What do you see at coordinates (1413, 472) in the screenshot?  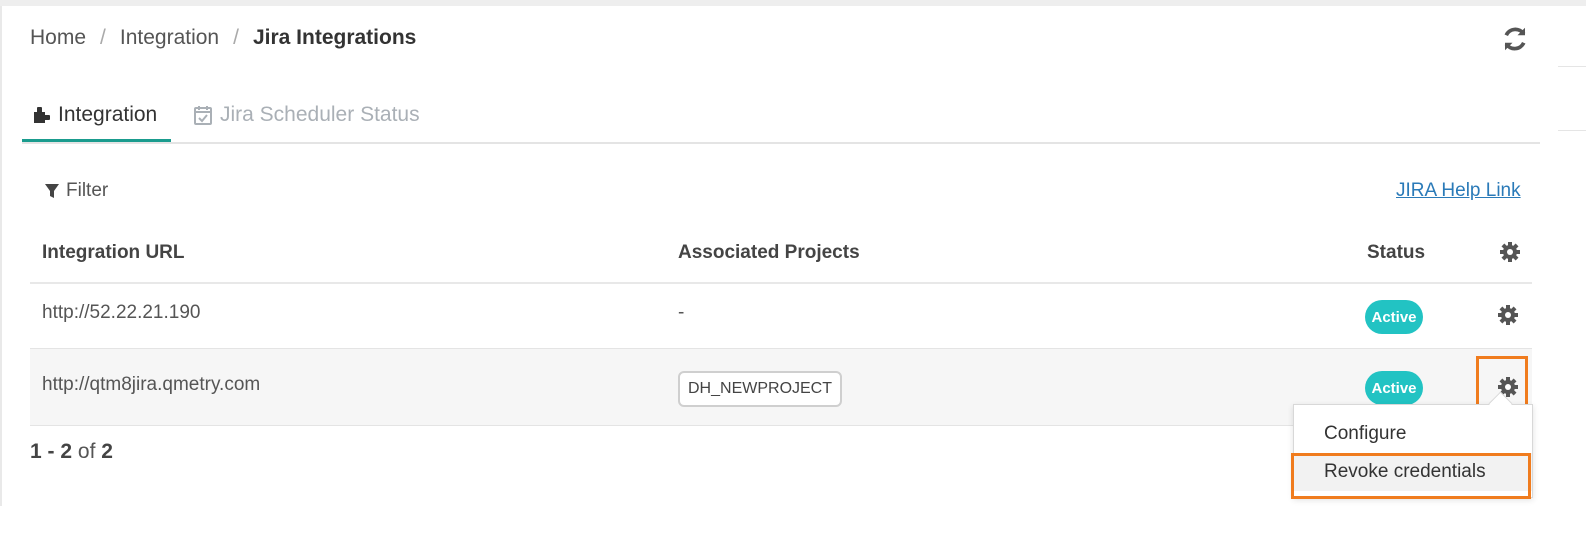 I see `revoke-credentials-menu-item: Revoke credentials` at bounding box center [1413, 472].